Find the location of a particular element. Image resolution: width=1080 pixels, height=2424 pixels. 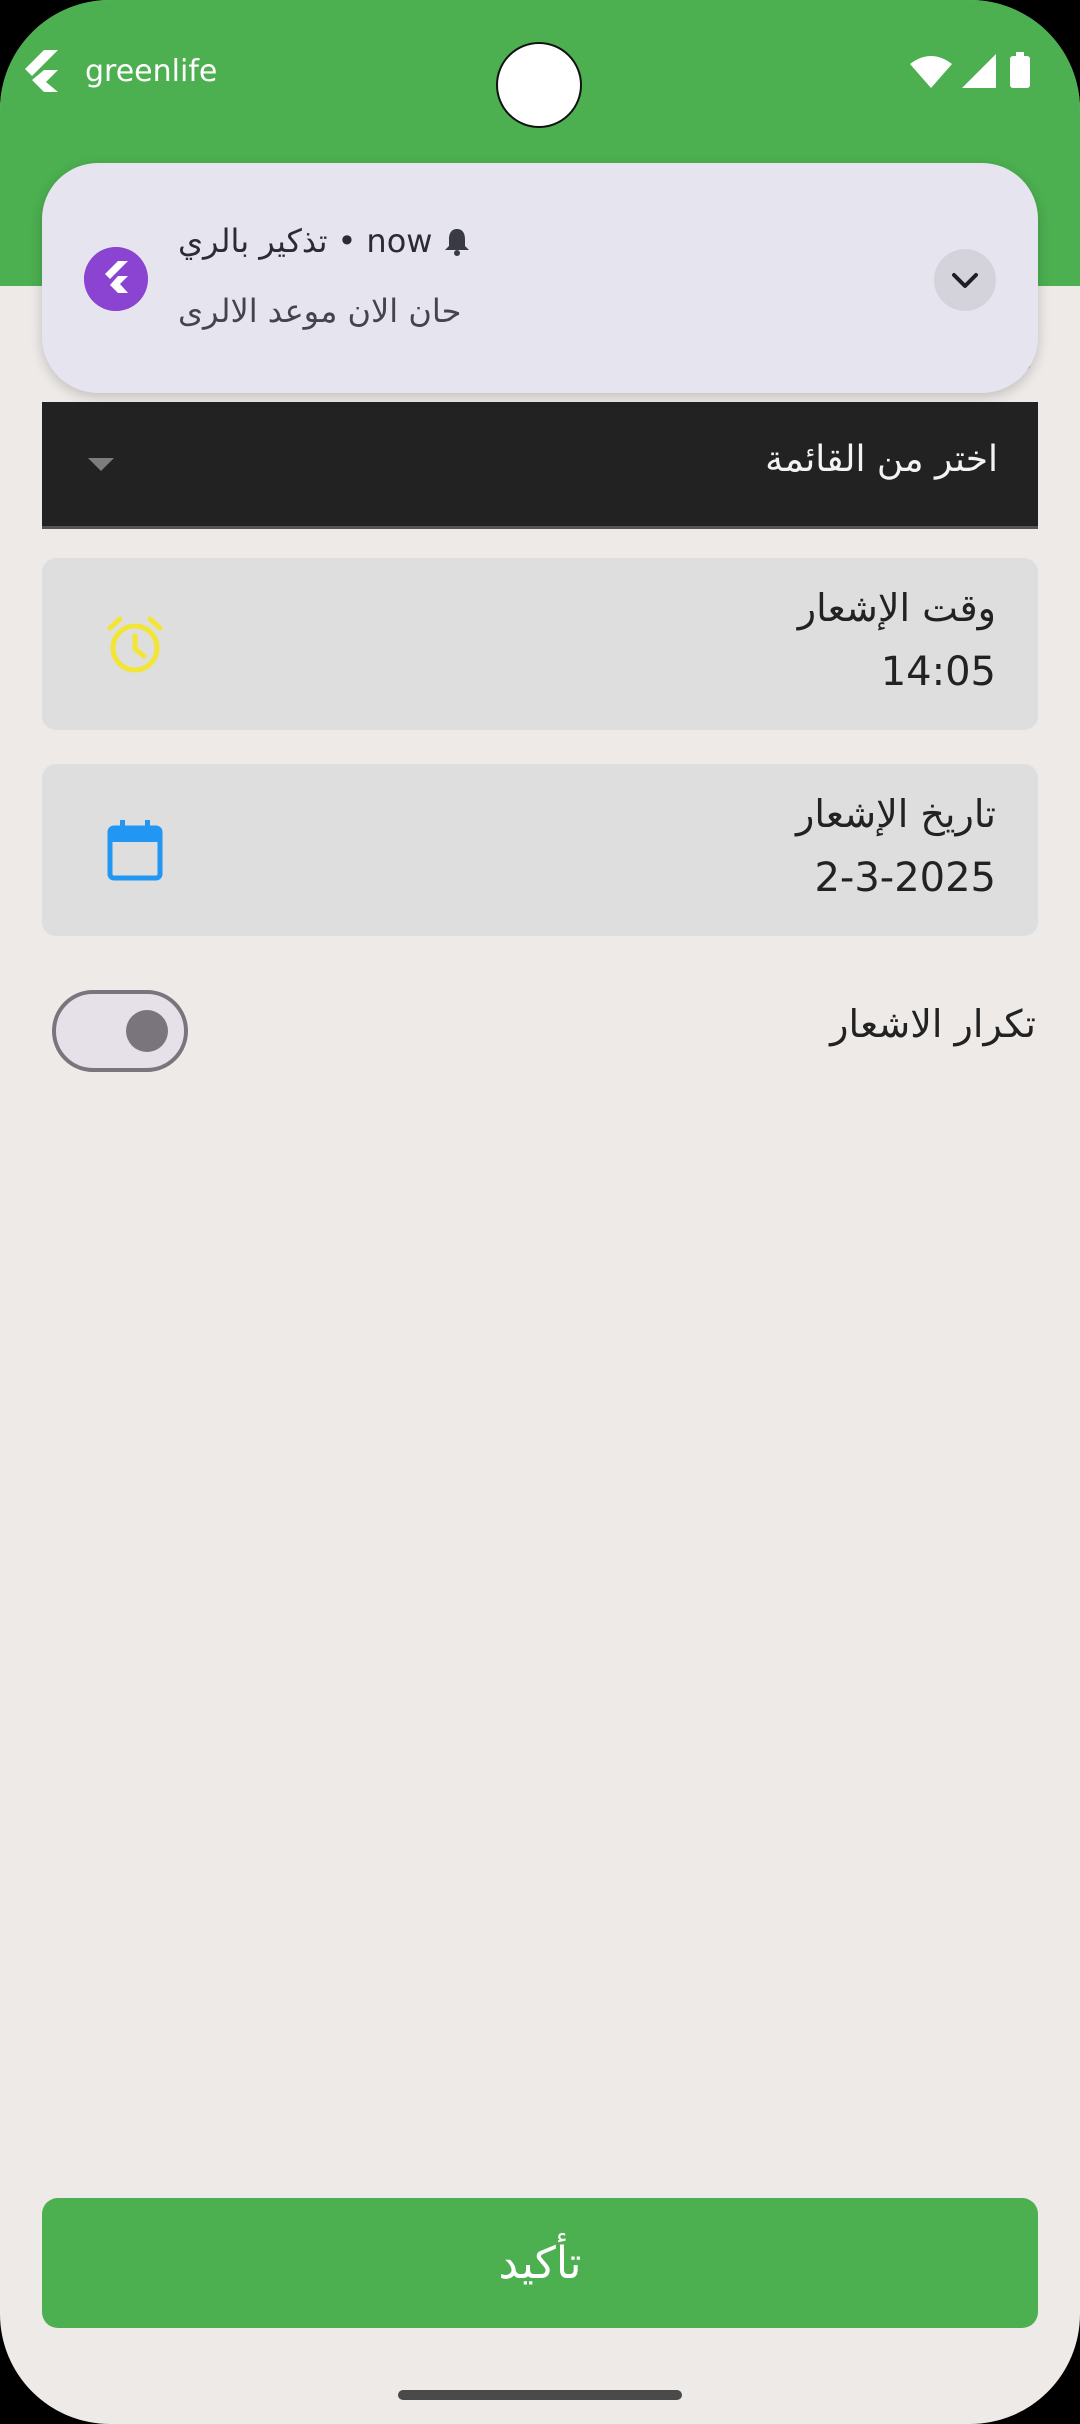

toggle-knob is located at coordinates (147, 1031).